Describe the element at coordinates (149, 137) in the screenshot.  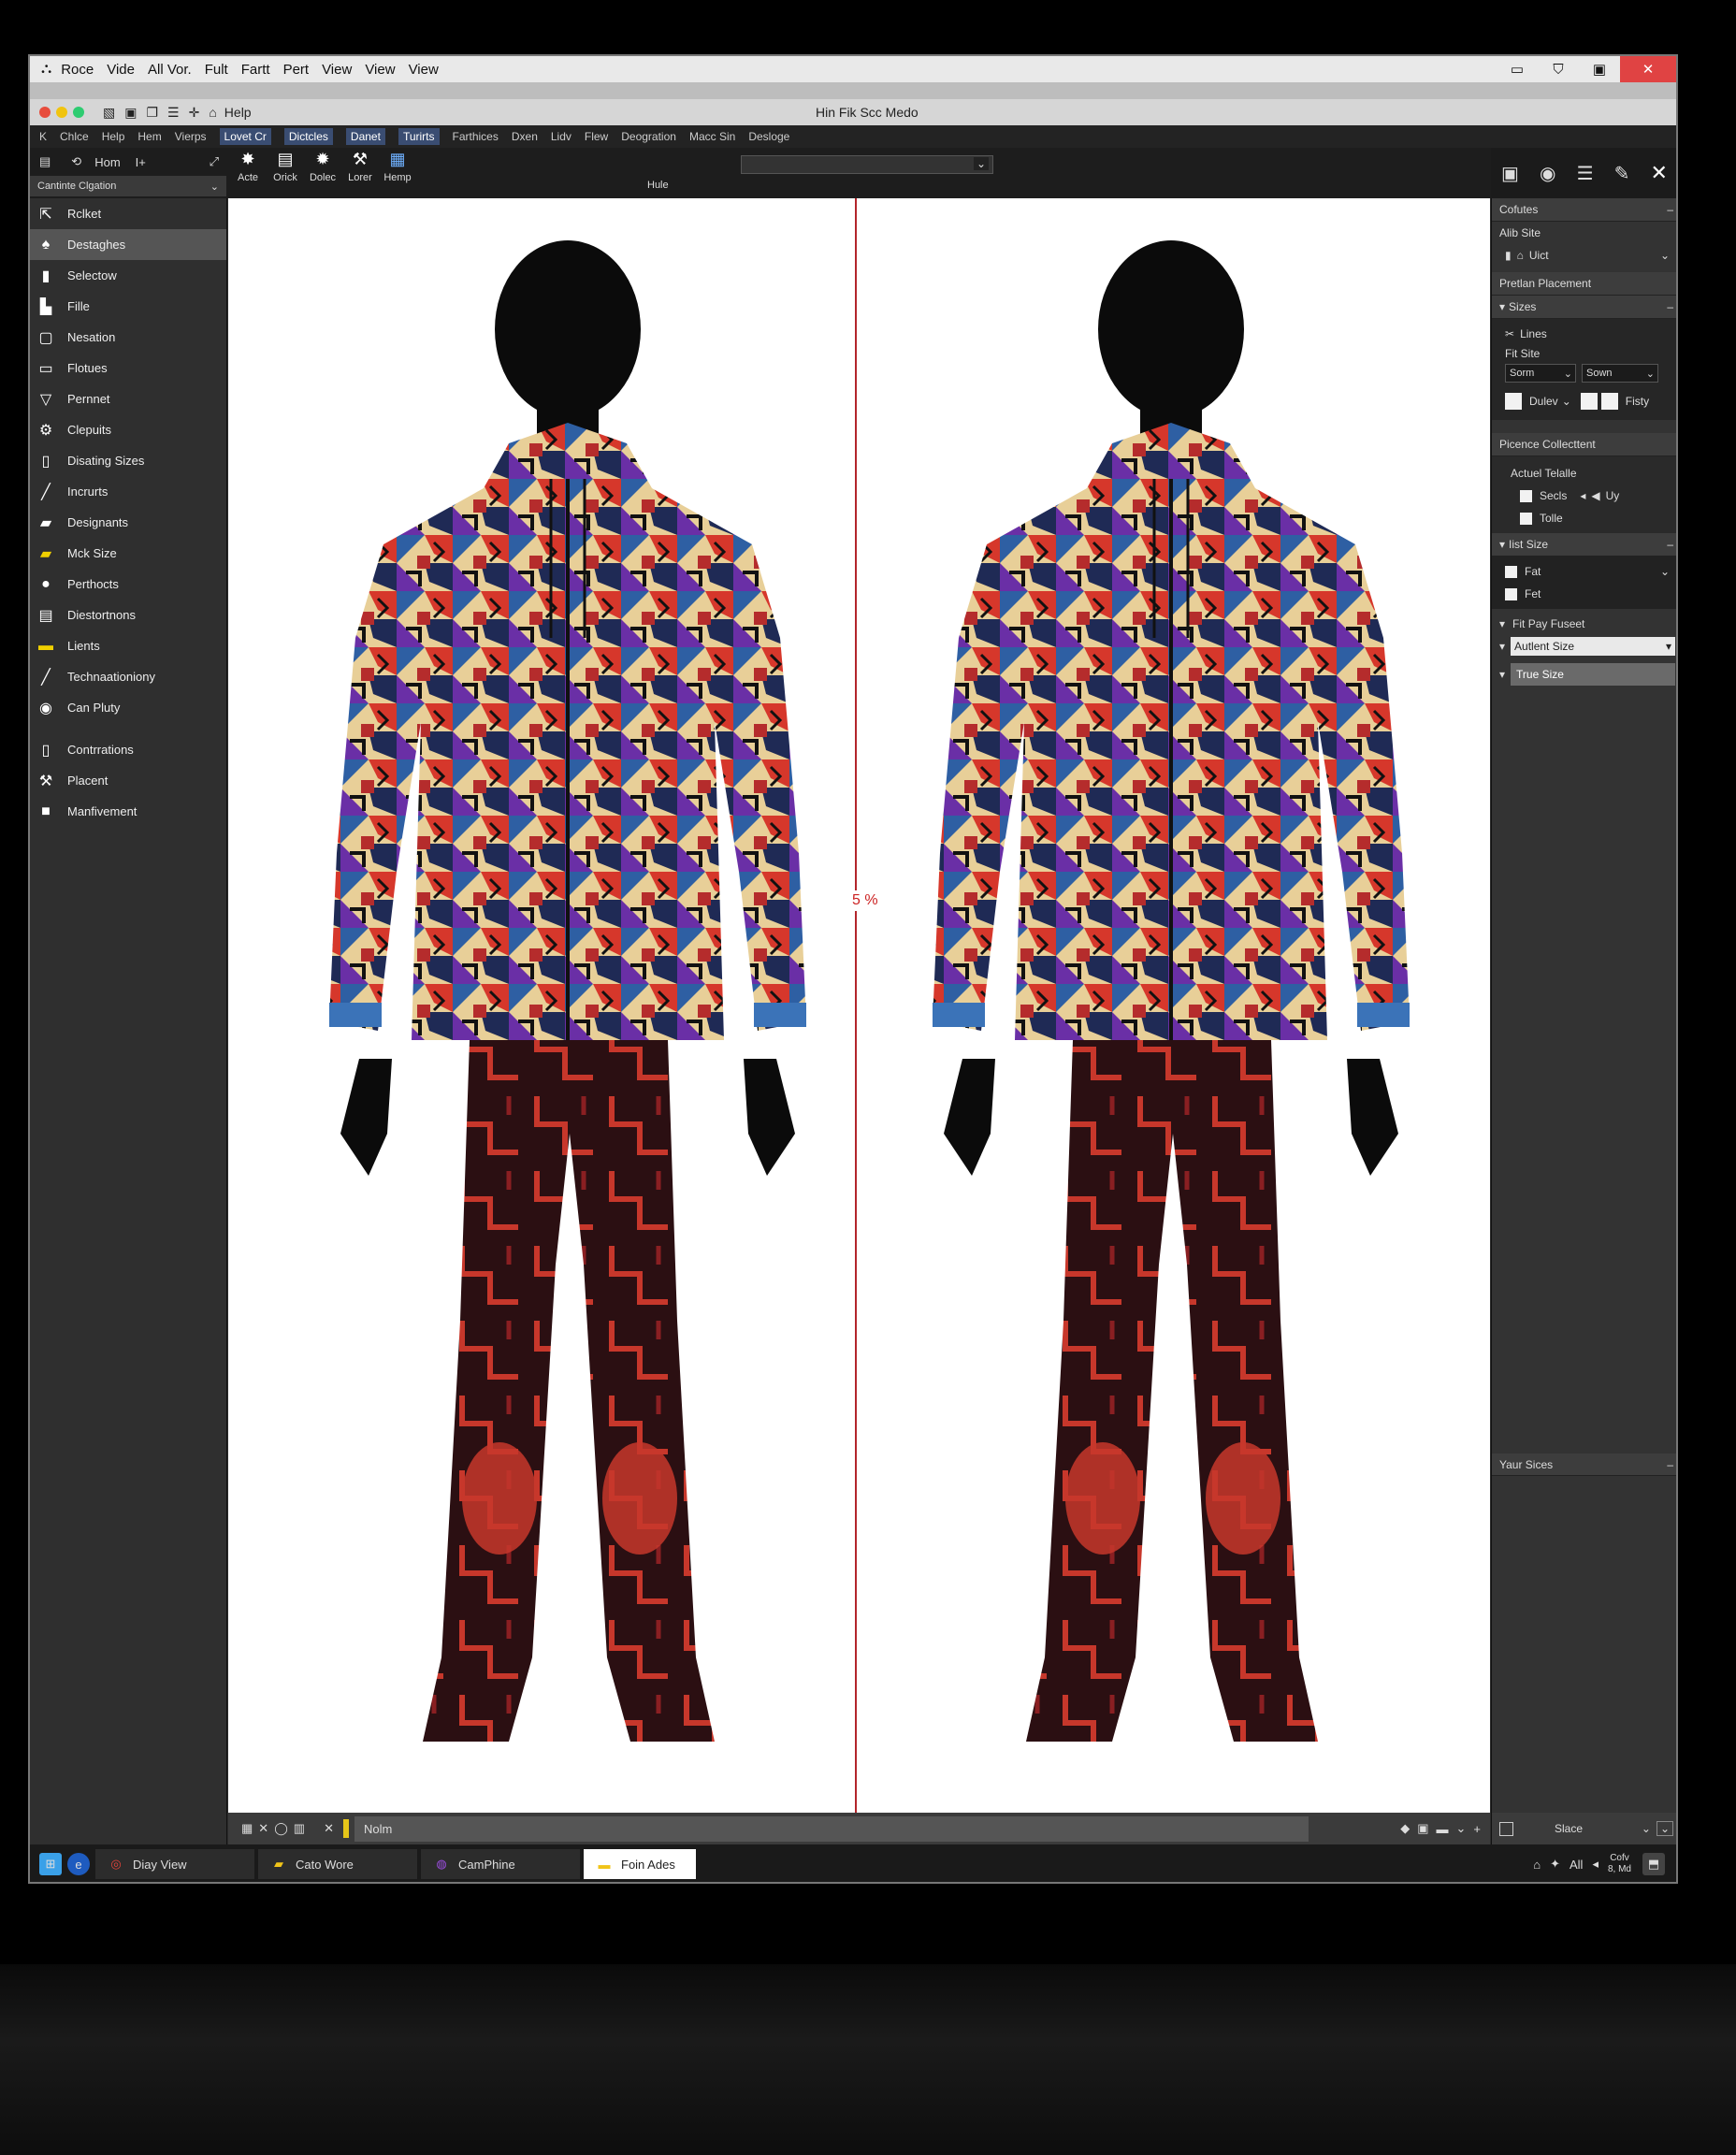
I see `menu-item: Hem` at that location.